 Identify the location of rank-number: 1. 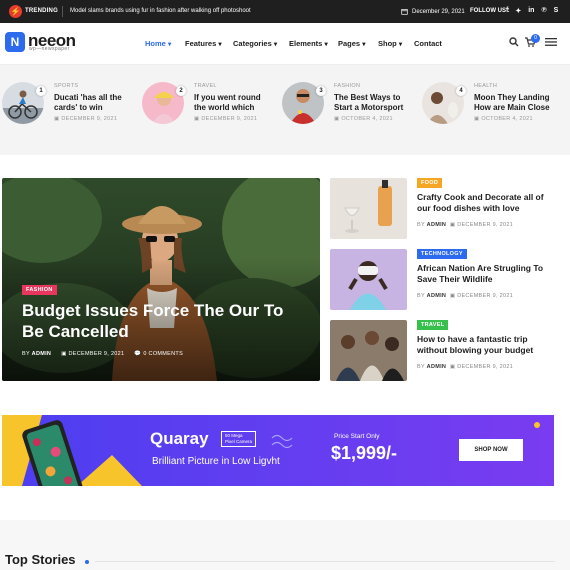
(41, 91).